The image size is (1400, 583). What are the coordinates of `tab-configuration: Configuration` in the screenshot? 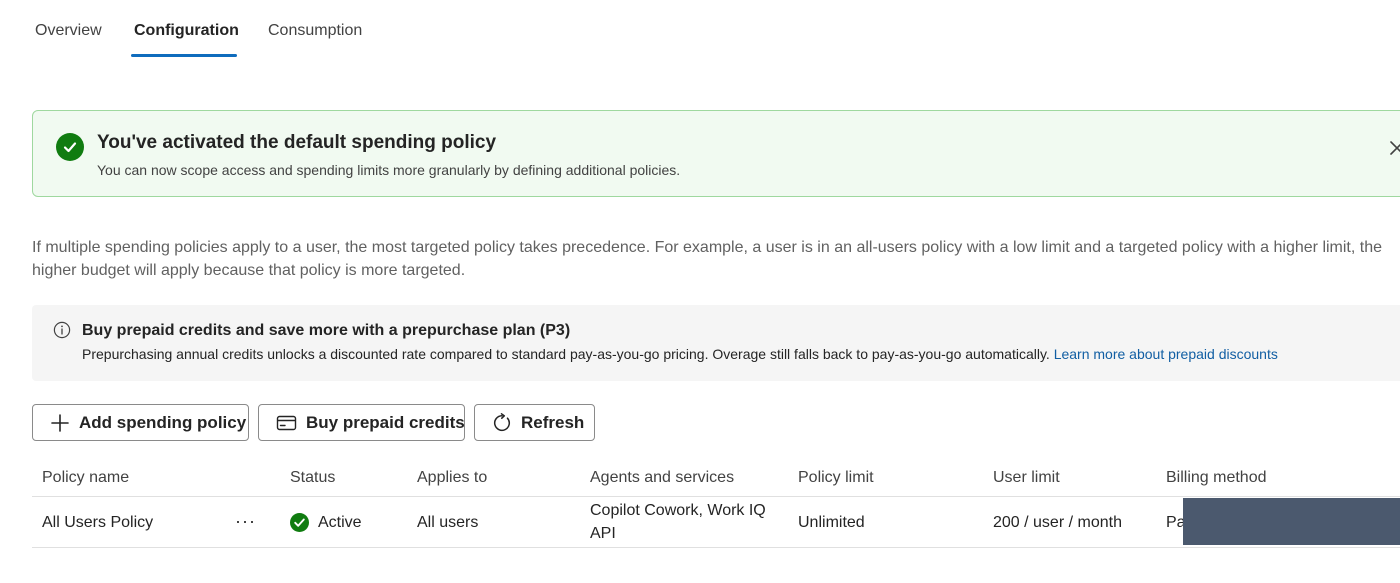 It's located at (186, 31).